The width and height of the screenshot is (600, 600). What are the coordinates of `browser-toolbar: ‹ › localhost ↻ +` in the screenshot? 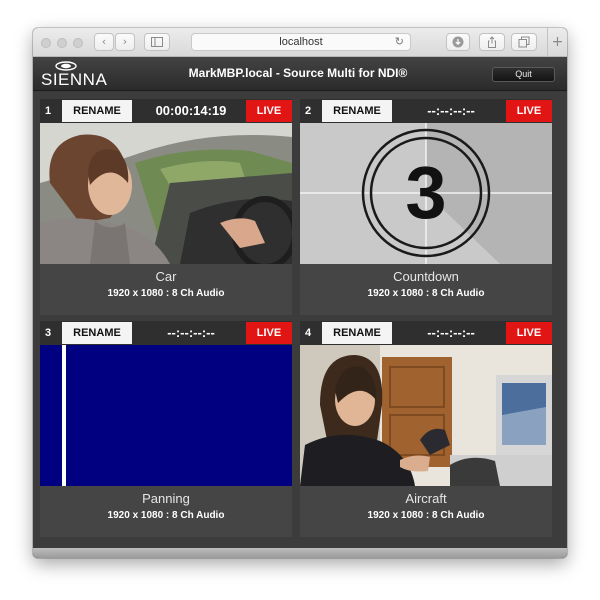 It's located at (300, 42).